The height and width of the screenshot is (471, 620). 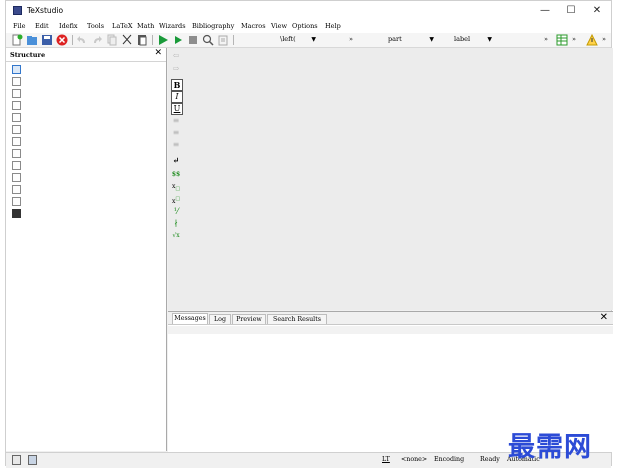 I want to click on redo-icon, so click(x=97, y=40).